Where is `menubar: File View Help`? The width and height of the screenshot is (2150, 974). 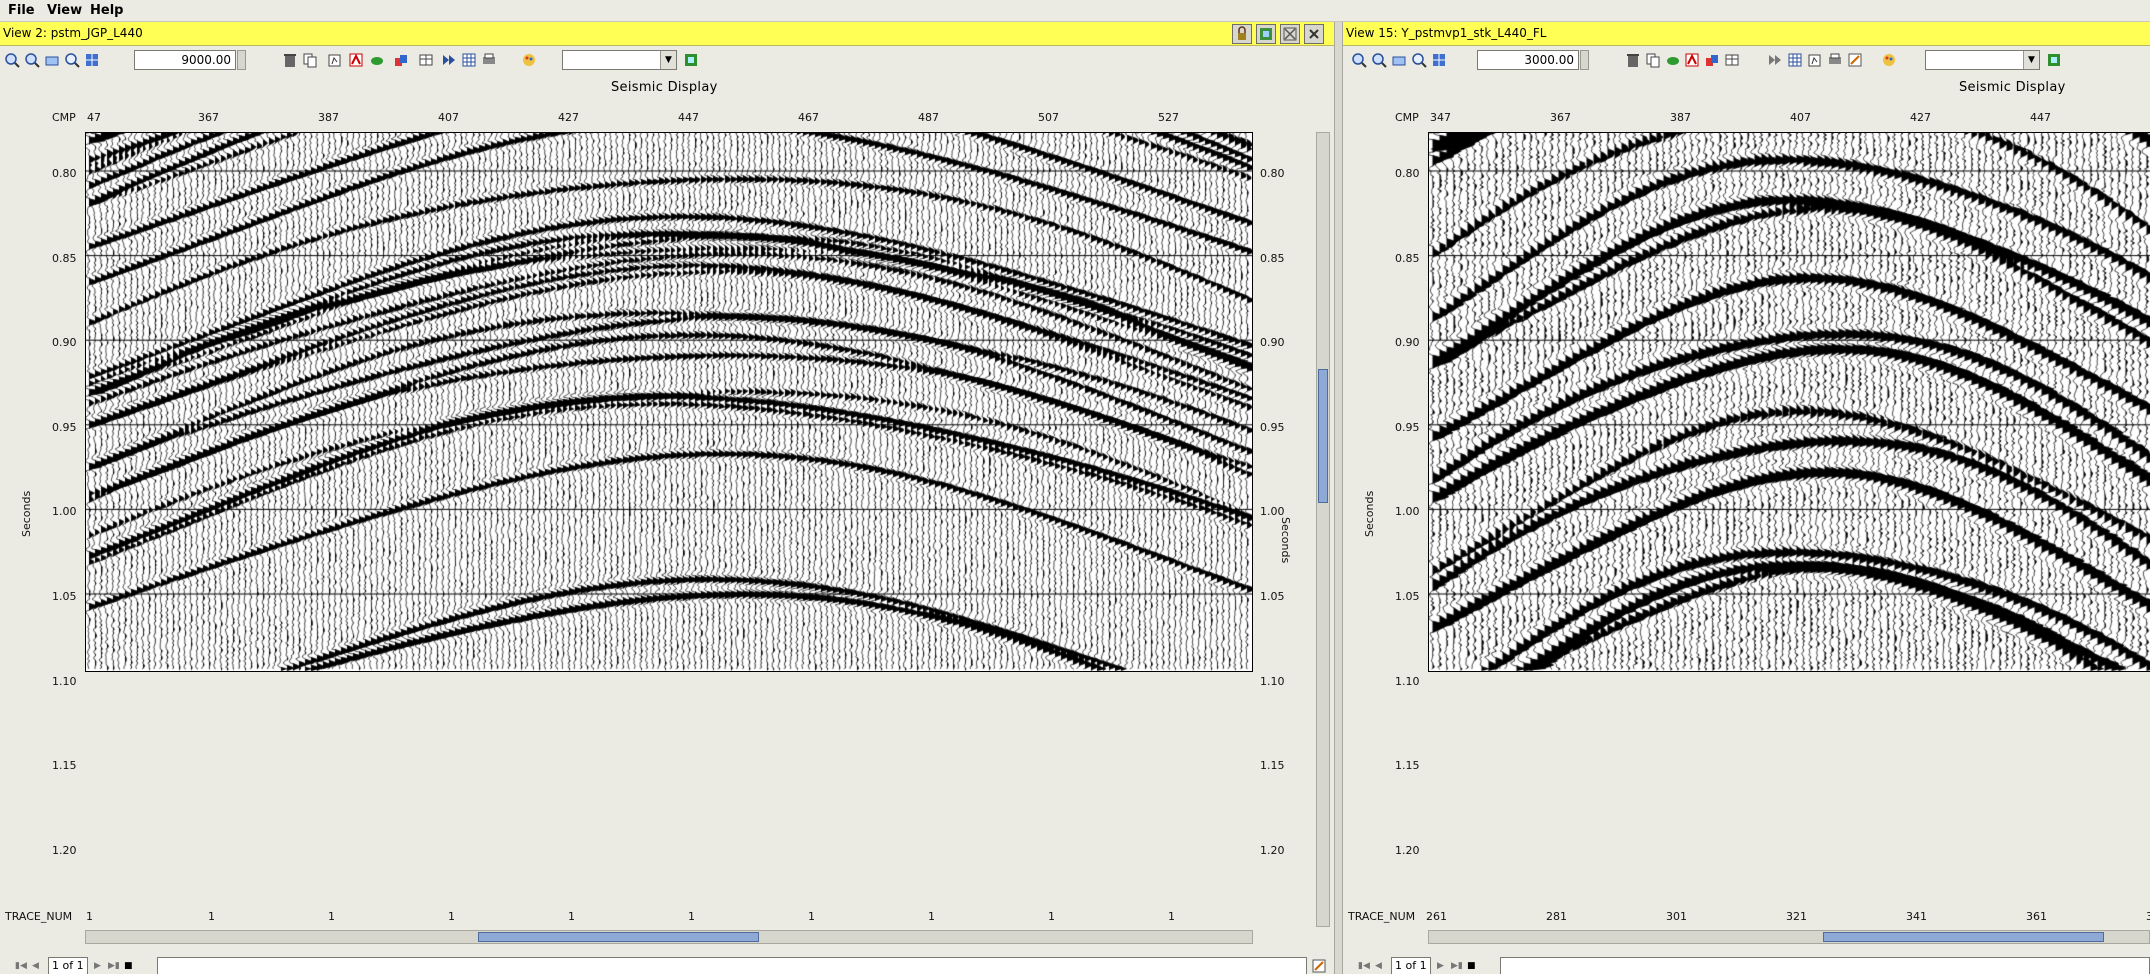 menubar: File View Help is located at coordinates (1075, 11).